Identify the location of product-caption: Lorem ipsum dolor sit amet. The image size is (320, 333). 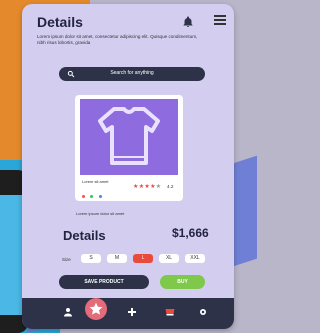
(100, 213).